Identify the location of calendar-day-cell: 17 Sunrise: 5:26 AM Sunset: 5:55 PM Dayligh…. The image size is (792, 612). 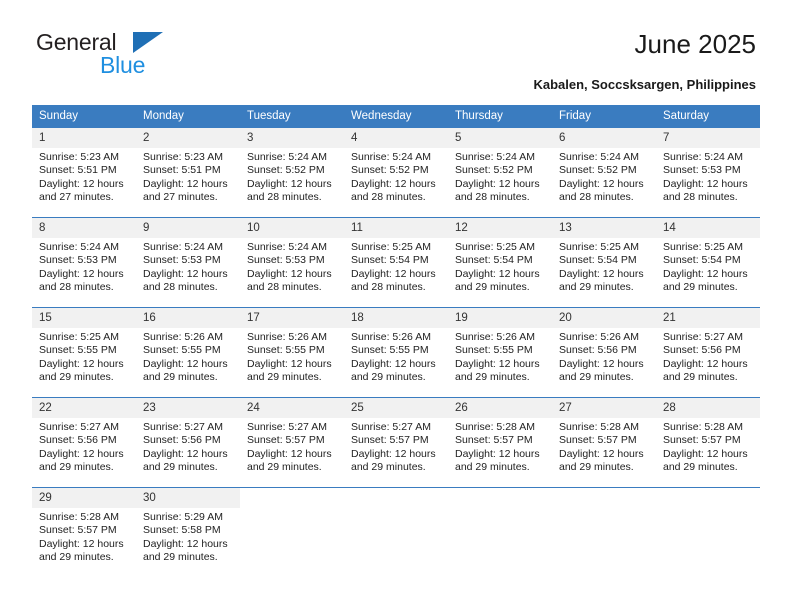
(292, 352).